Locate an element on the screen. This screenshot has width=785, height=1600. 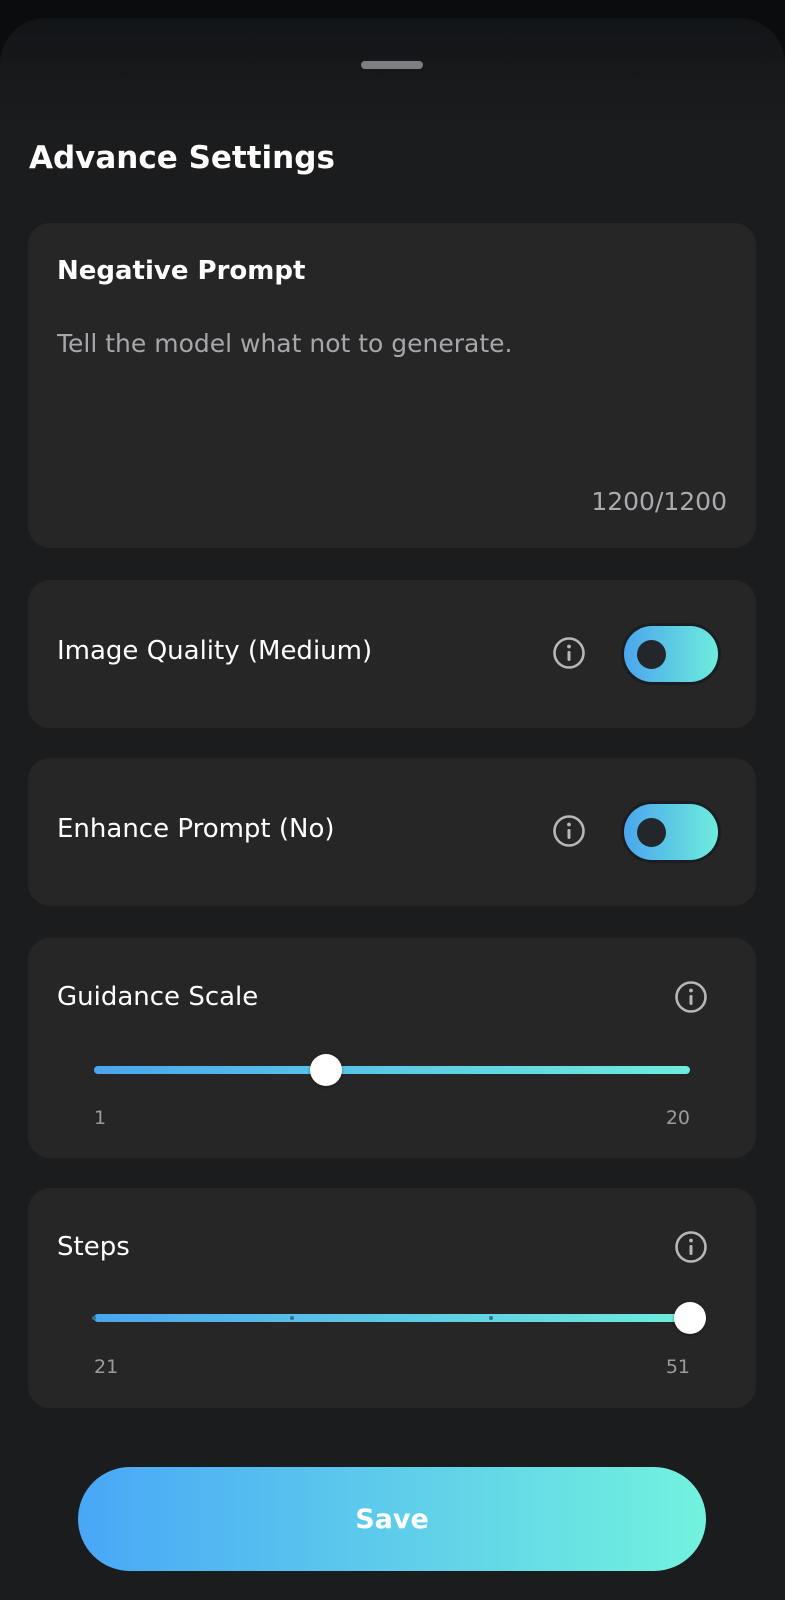
steps-slider-thumb is located at coordinates (690, 1318).